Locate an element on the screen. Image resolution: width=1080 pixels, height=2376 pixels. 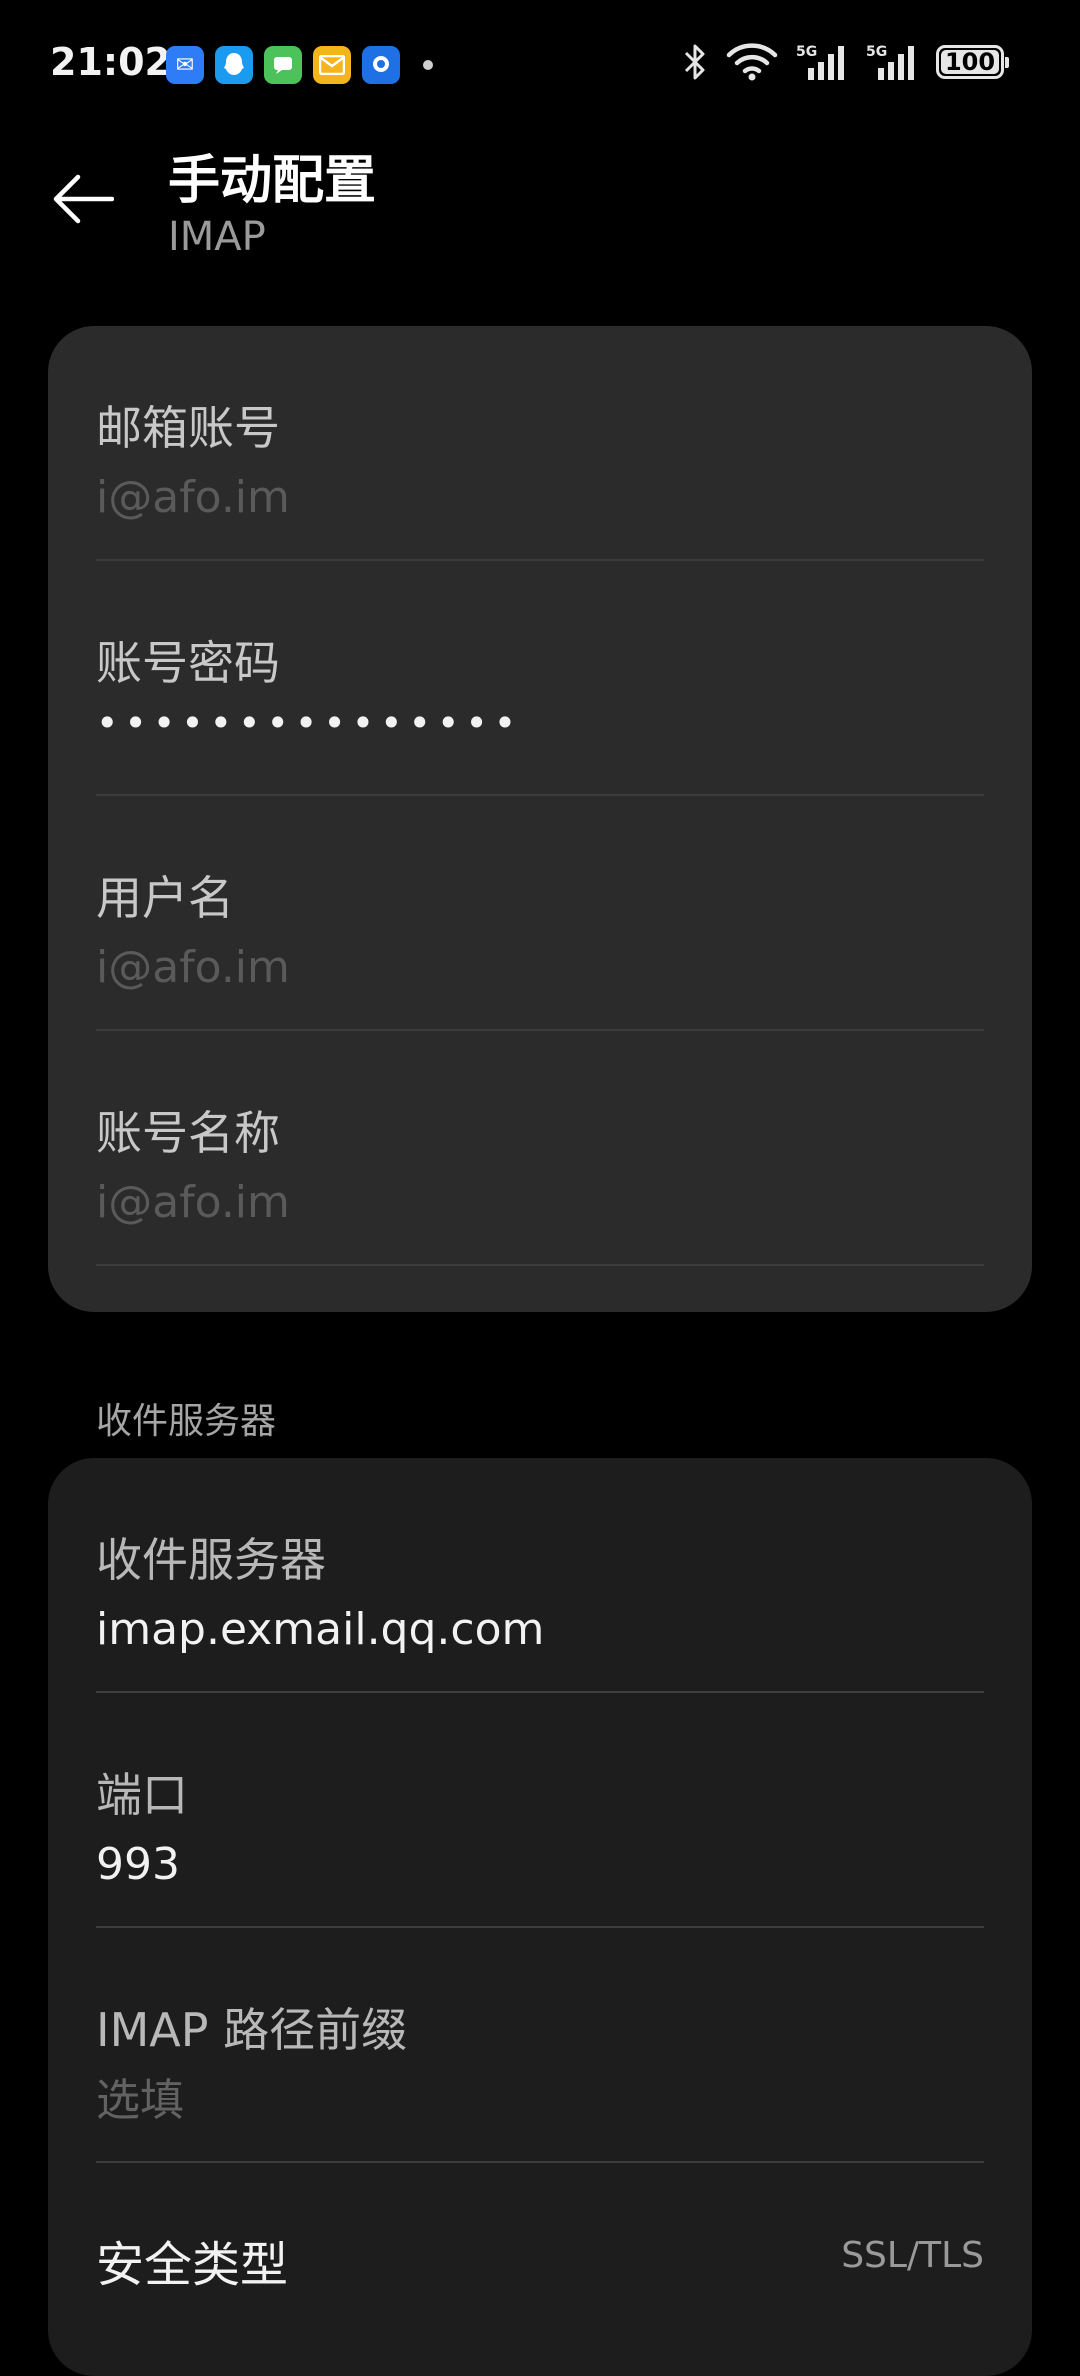
back-arrow-icon is located at coordinates (83, 199).